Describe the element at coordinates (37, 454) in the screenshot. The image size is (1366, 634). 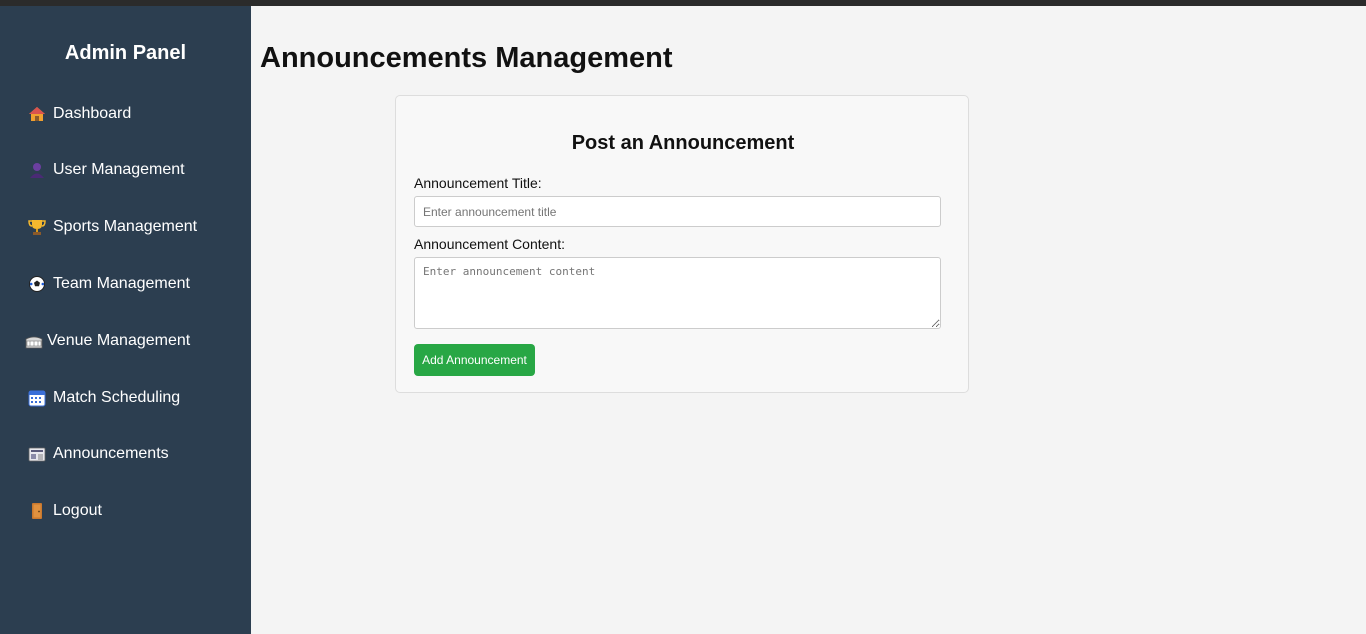
I see `newspaper-icon` at that location.